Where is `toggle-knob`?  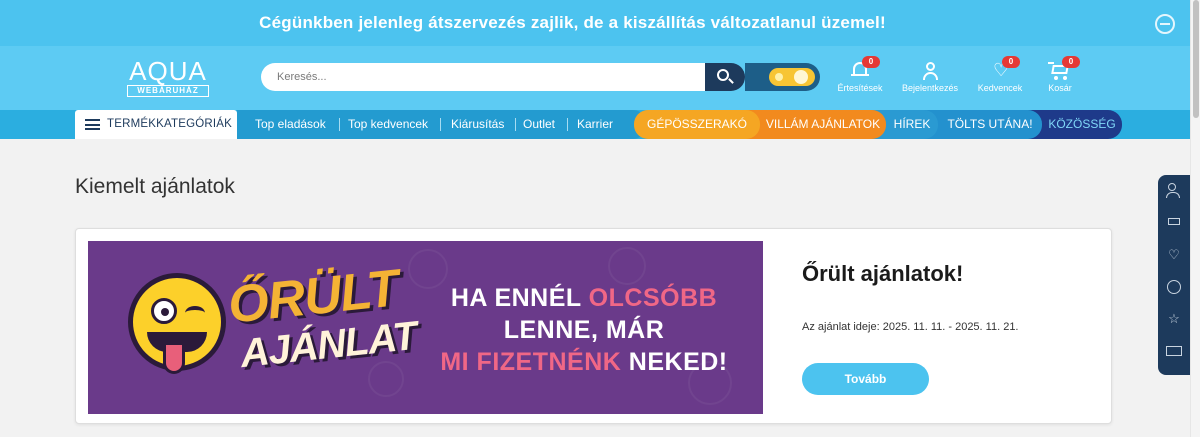 toggle-knob is located at coordinates (801, 77).